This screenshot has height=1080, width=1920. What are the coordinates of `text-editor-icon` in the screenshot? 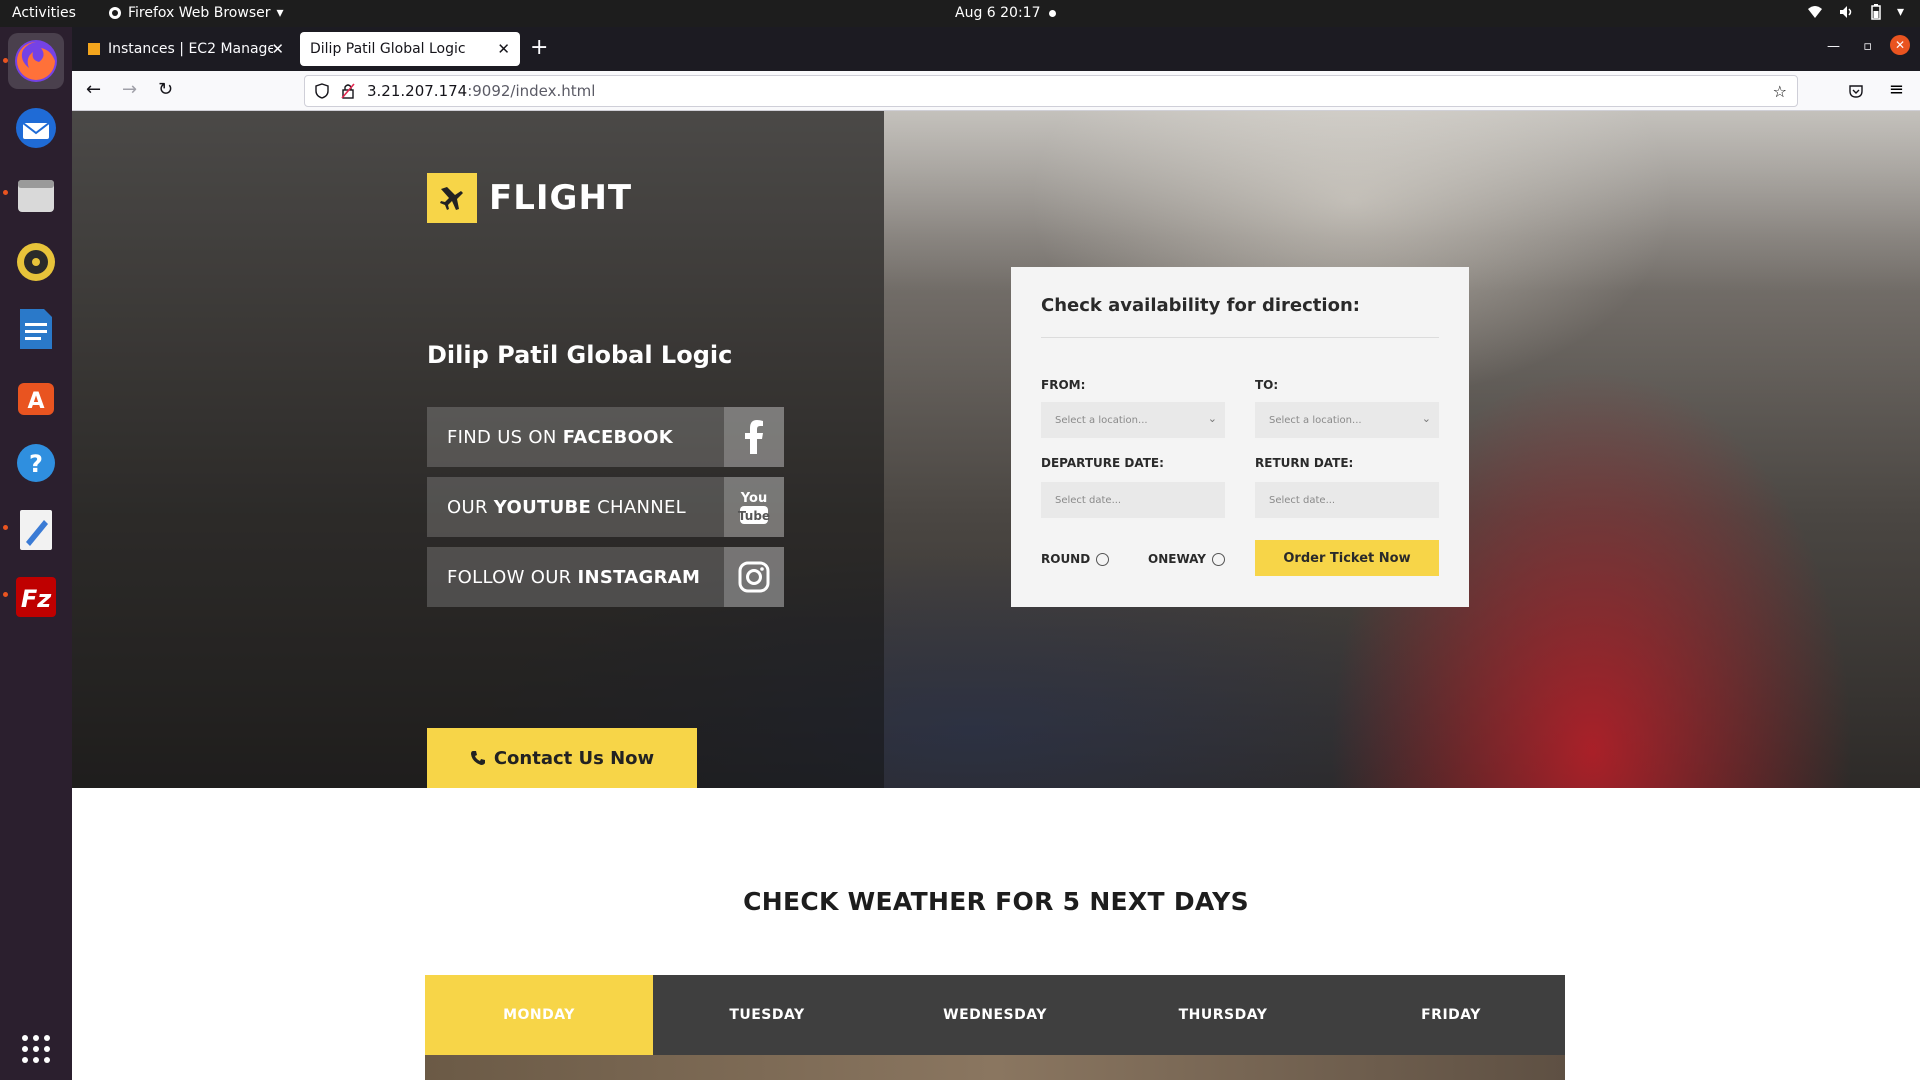 It's located at (36, 530).